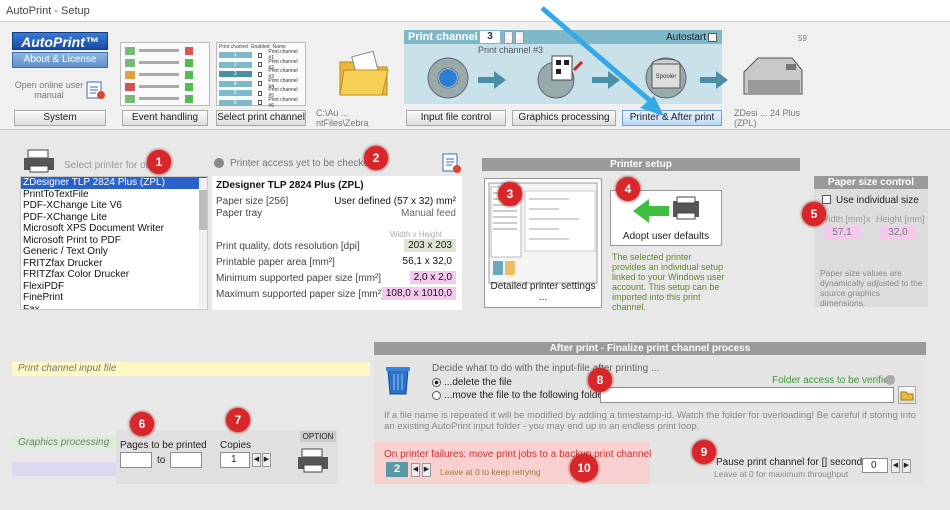  Describe the element at coordinates (313, 461) in the screenshot. I see `option-printer-icon` at that location.